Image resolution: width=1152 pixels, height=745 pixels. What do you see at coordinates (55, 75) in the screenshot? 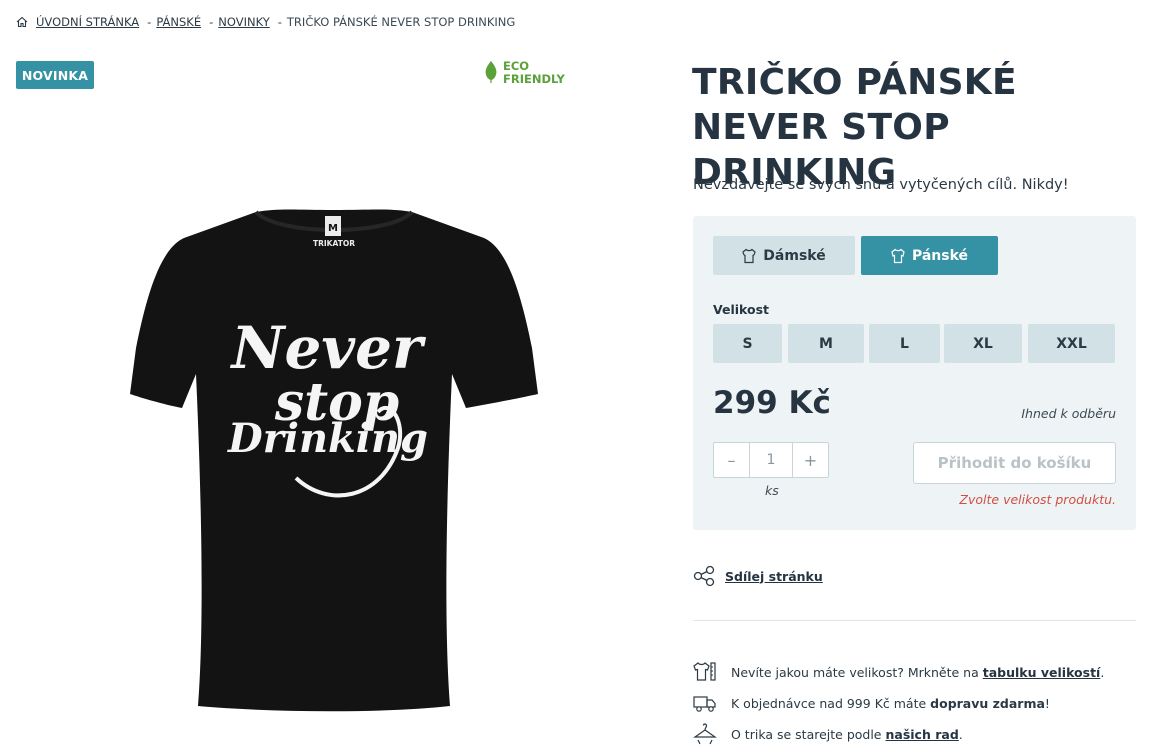
I see `new-badge: NOVINKA` at bounding box center [55, 75].